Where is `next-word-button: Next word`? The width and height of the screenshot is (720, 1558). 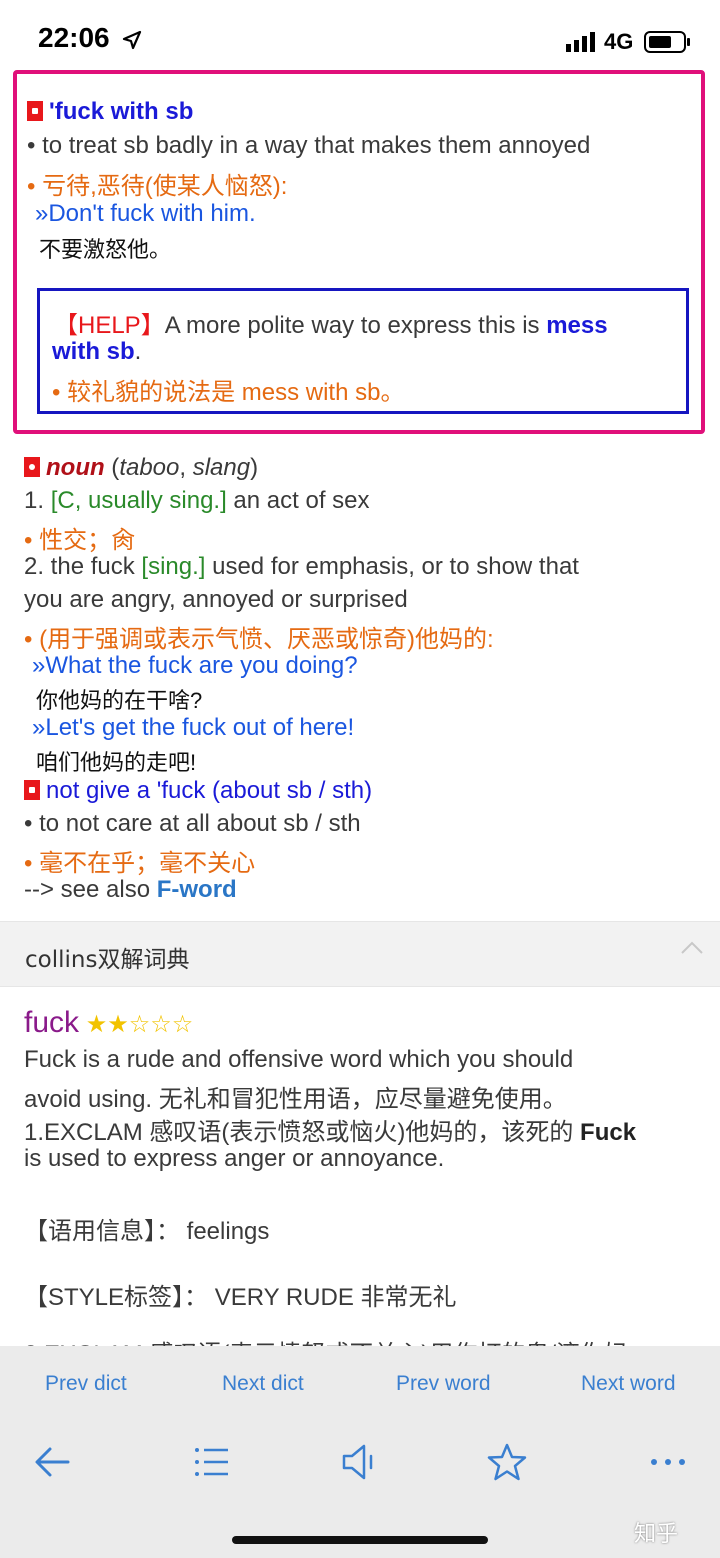
next-word-button: Next word is located at coordinates (628, 1384).